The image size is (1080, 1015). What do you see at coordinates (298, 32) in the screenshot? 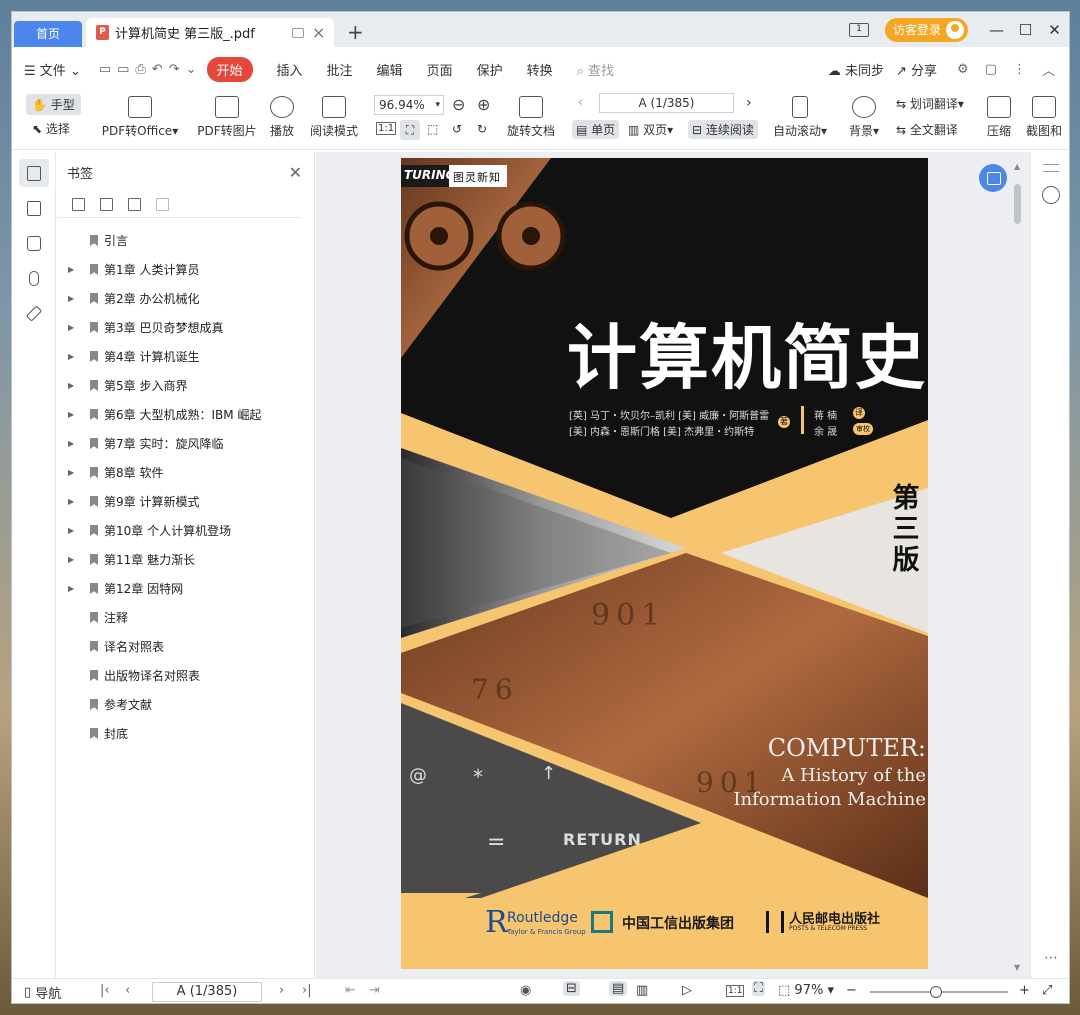
I see `pin-tab-icon` at bounding box center [298, 32].